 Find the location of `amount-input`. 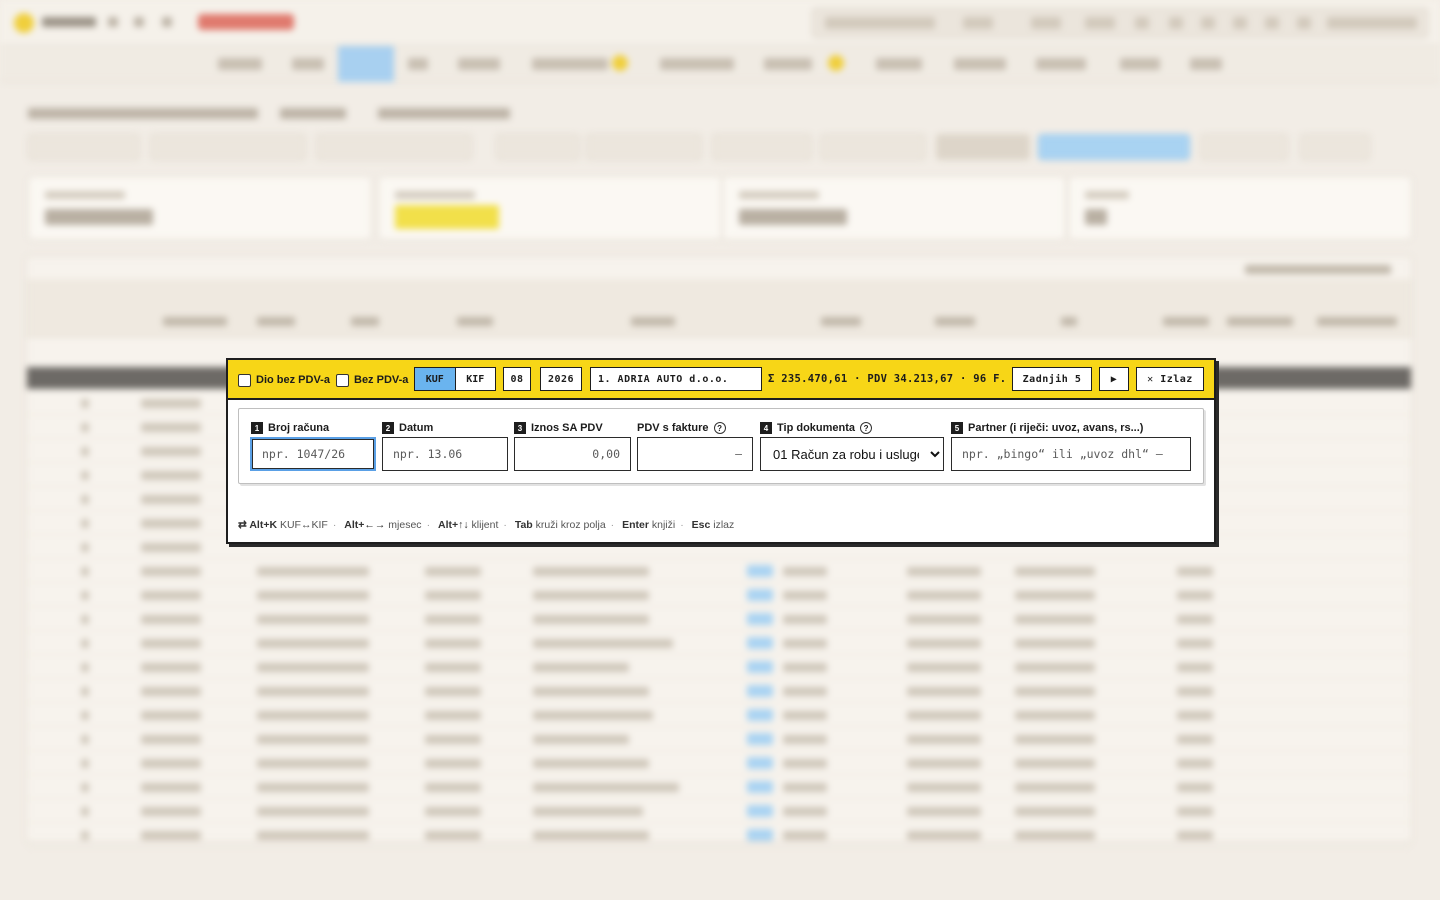

amount-input is located at coordinates (572, 454).